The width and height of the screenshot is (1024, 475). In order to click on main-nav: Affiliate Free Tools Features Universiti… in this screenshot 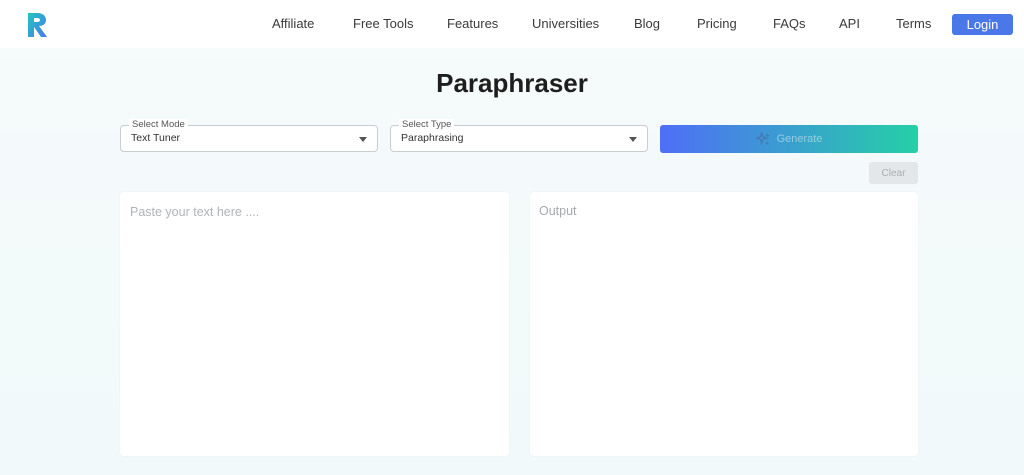, I will do `click(512, 24)`.